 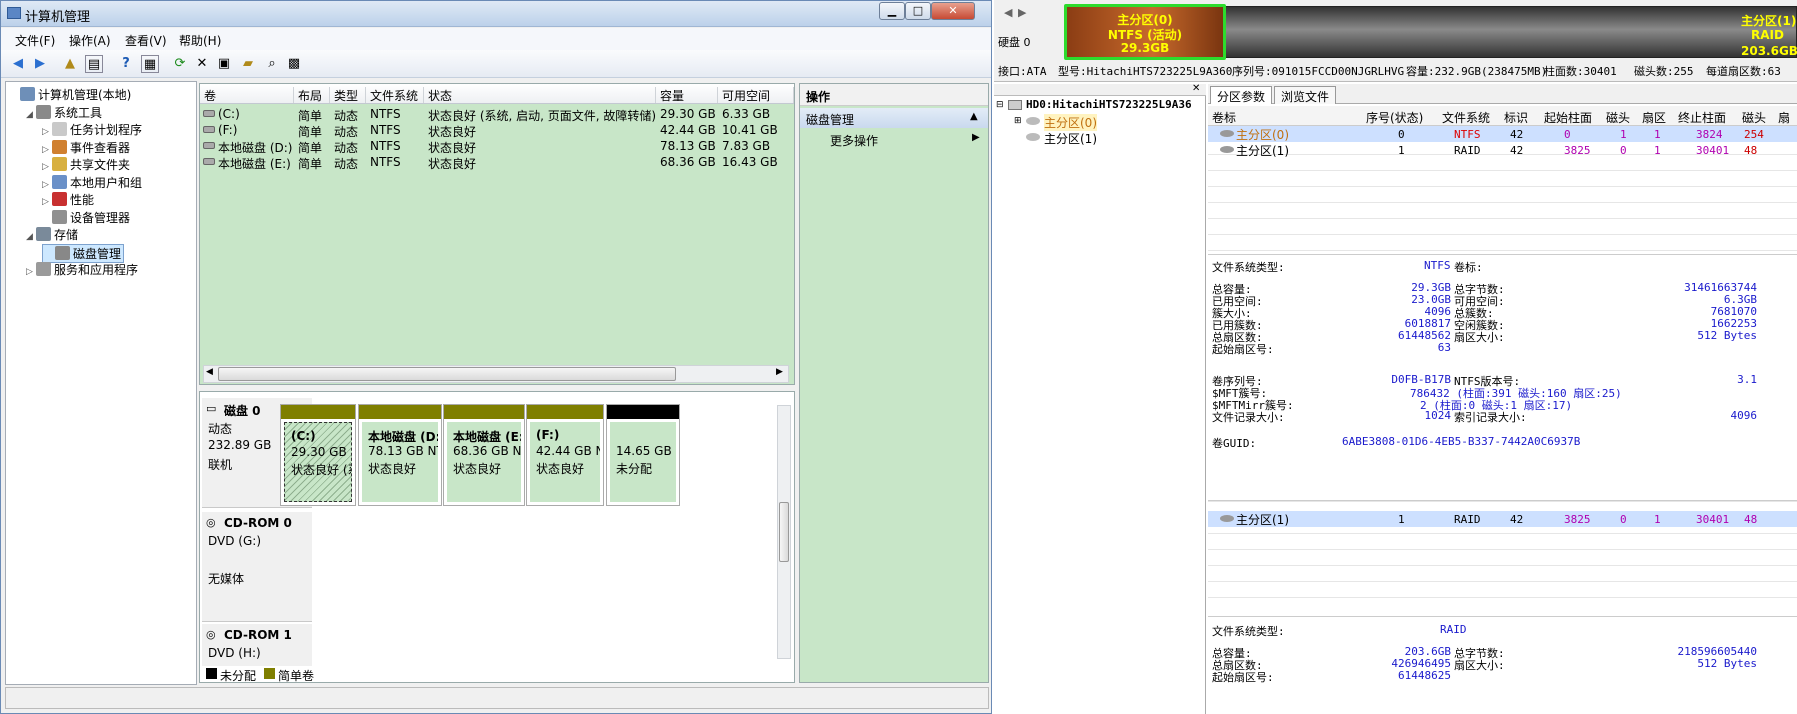 I want to click on col-end-cyl: 终止柱面, so click(x=1702, y=117).